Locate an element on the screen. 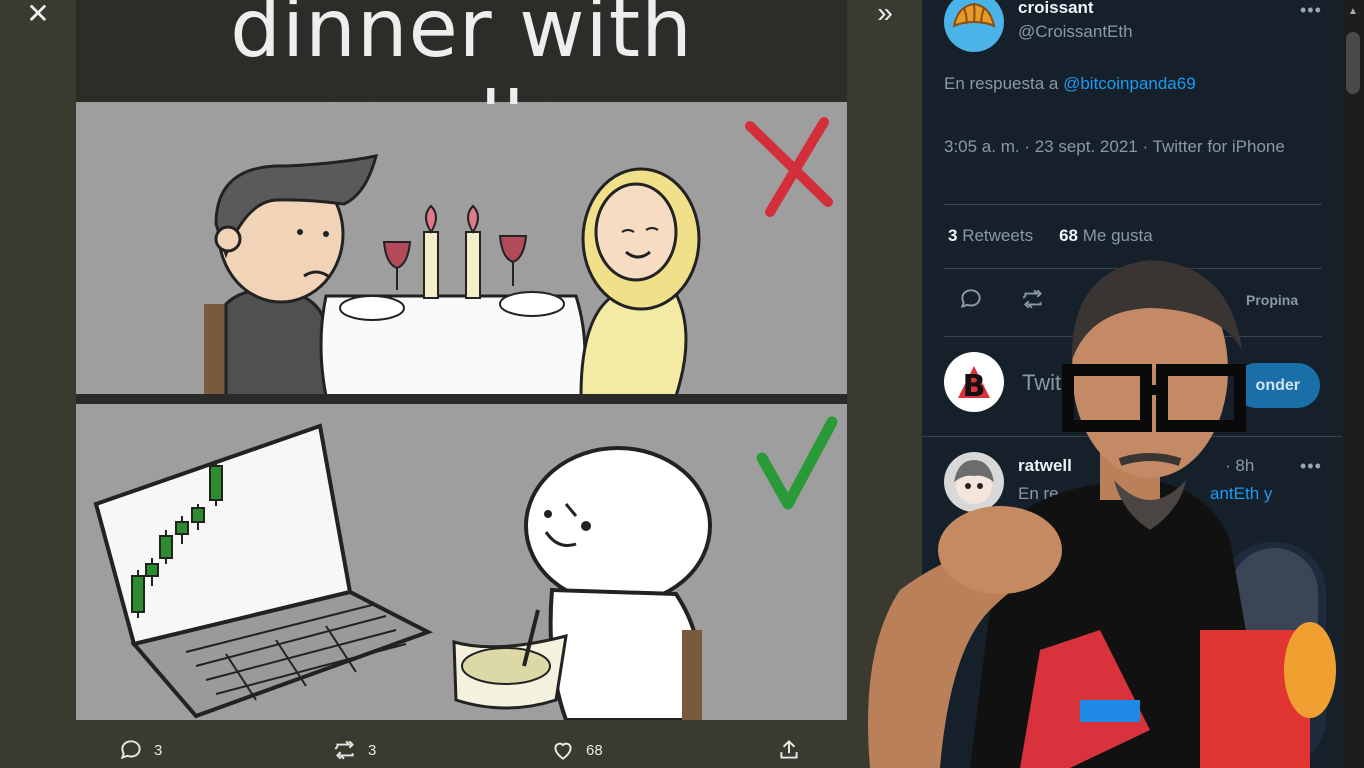  tweet-action-bar: 3 3 68 is located at coordinates (461, 749).